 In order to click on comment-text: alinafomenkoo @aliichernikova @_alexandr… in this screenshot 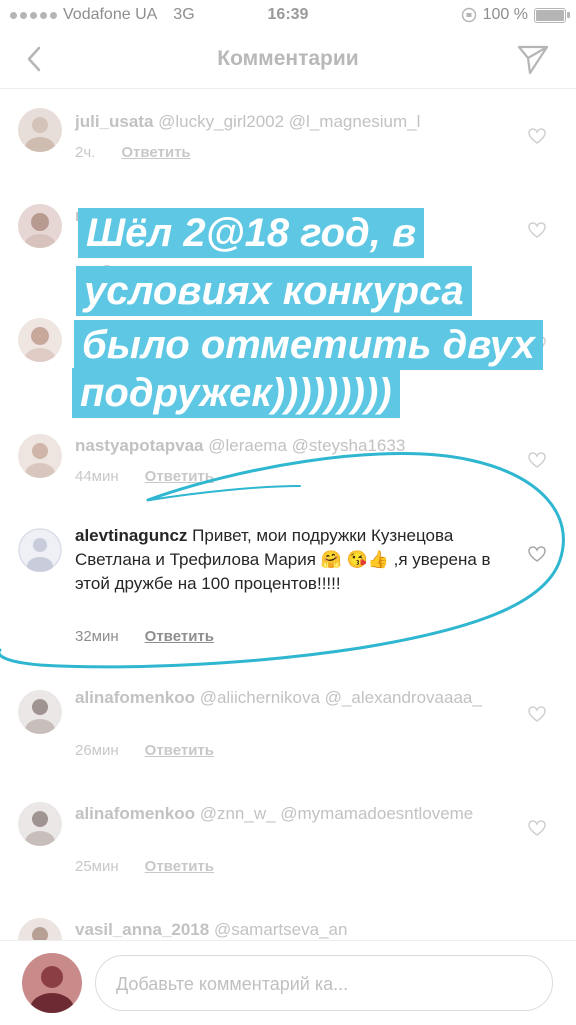, I will do `click(278, 697)`.